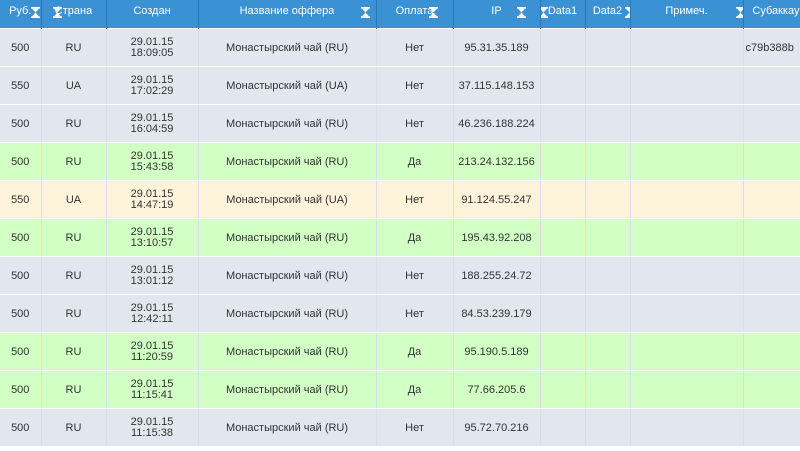 The image size is (800, 451). What do you see at coordinates (687, 14) in the screenshot?
I see `column-header-note: Примеч.` at bounding box center [687, 14].